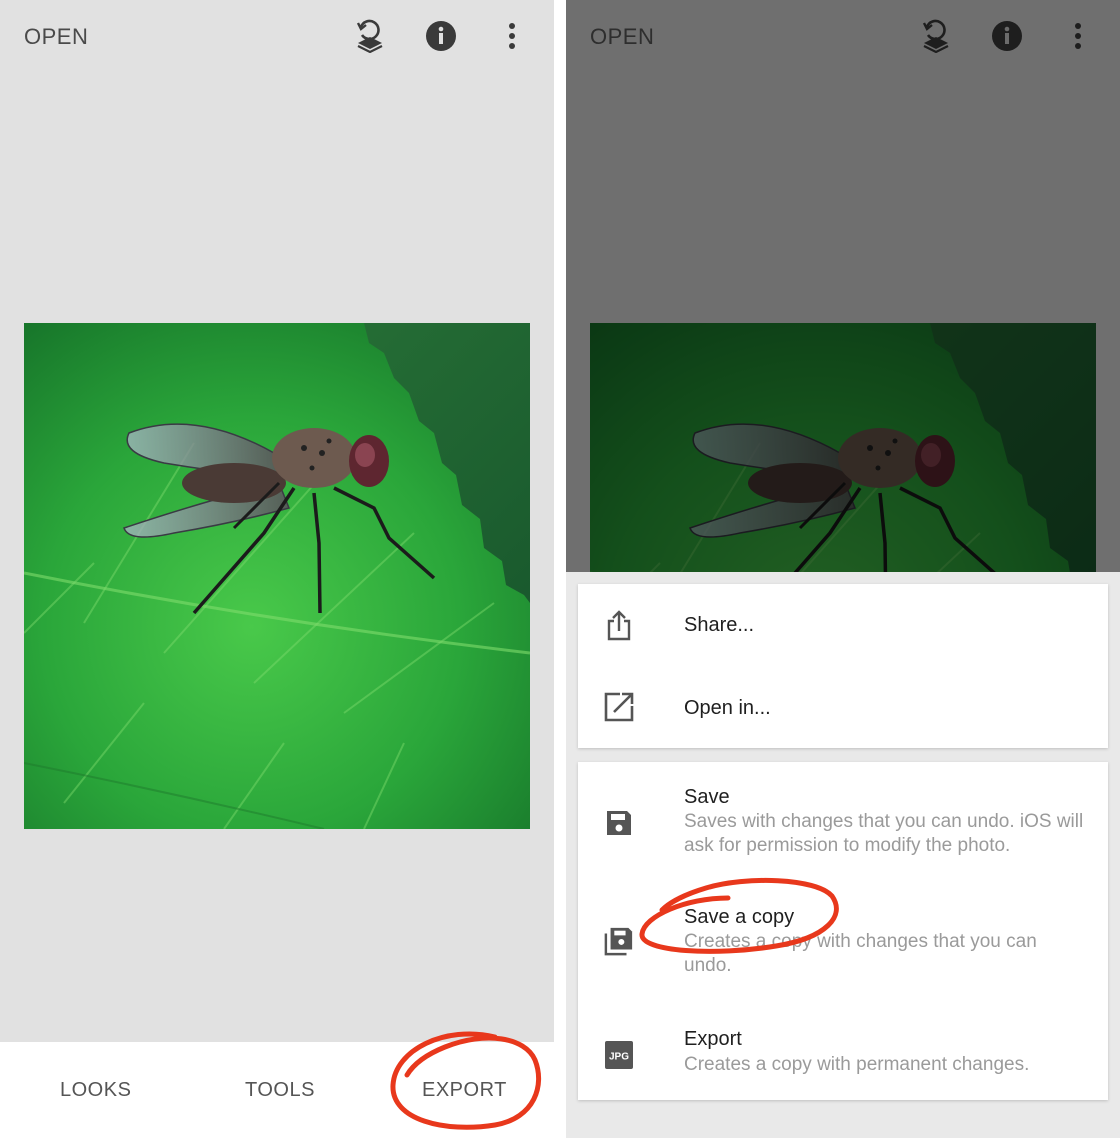  What do you see at coordinates (619, 1057) in the screenshot?
I see `svg-text: JPG` at bounding box center [619, 1057].